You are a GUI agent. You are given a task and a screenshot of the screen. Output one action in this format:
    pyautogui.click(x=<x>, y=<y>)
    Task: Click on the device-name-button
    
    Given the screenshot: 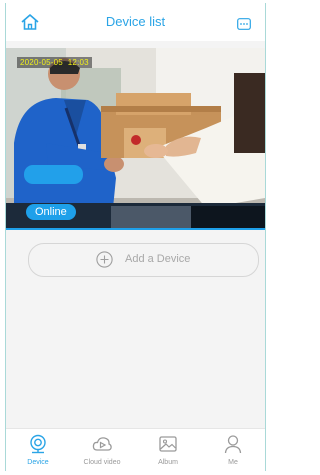 What is the action you would take?
    pyautogui.click(x=53, y=174)
    